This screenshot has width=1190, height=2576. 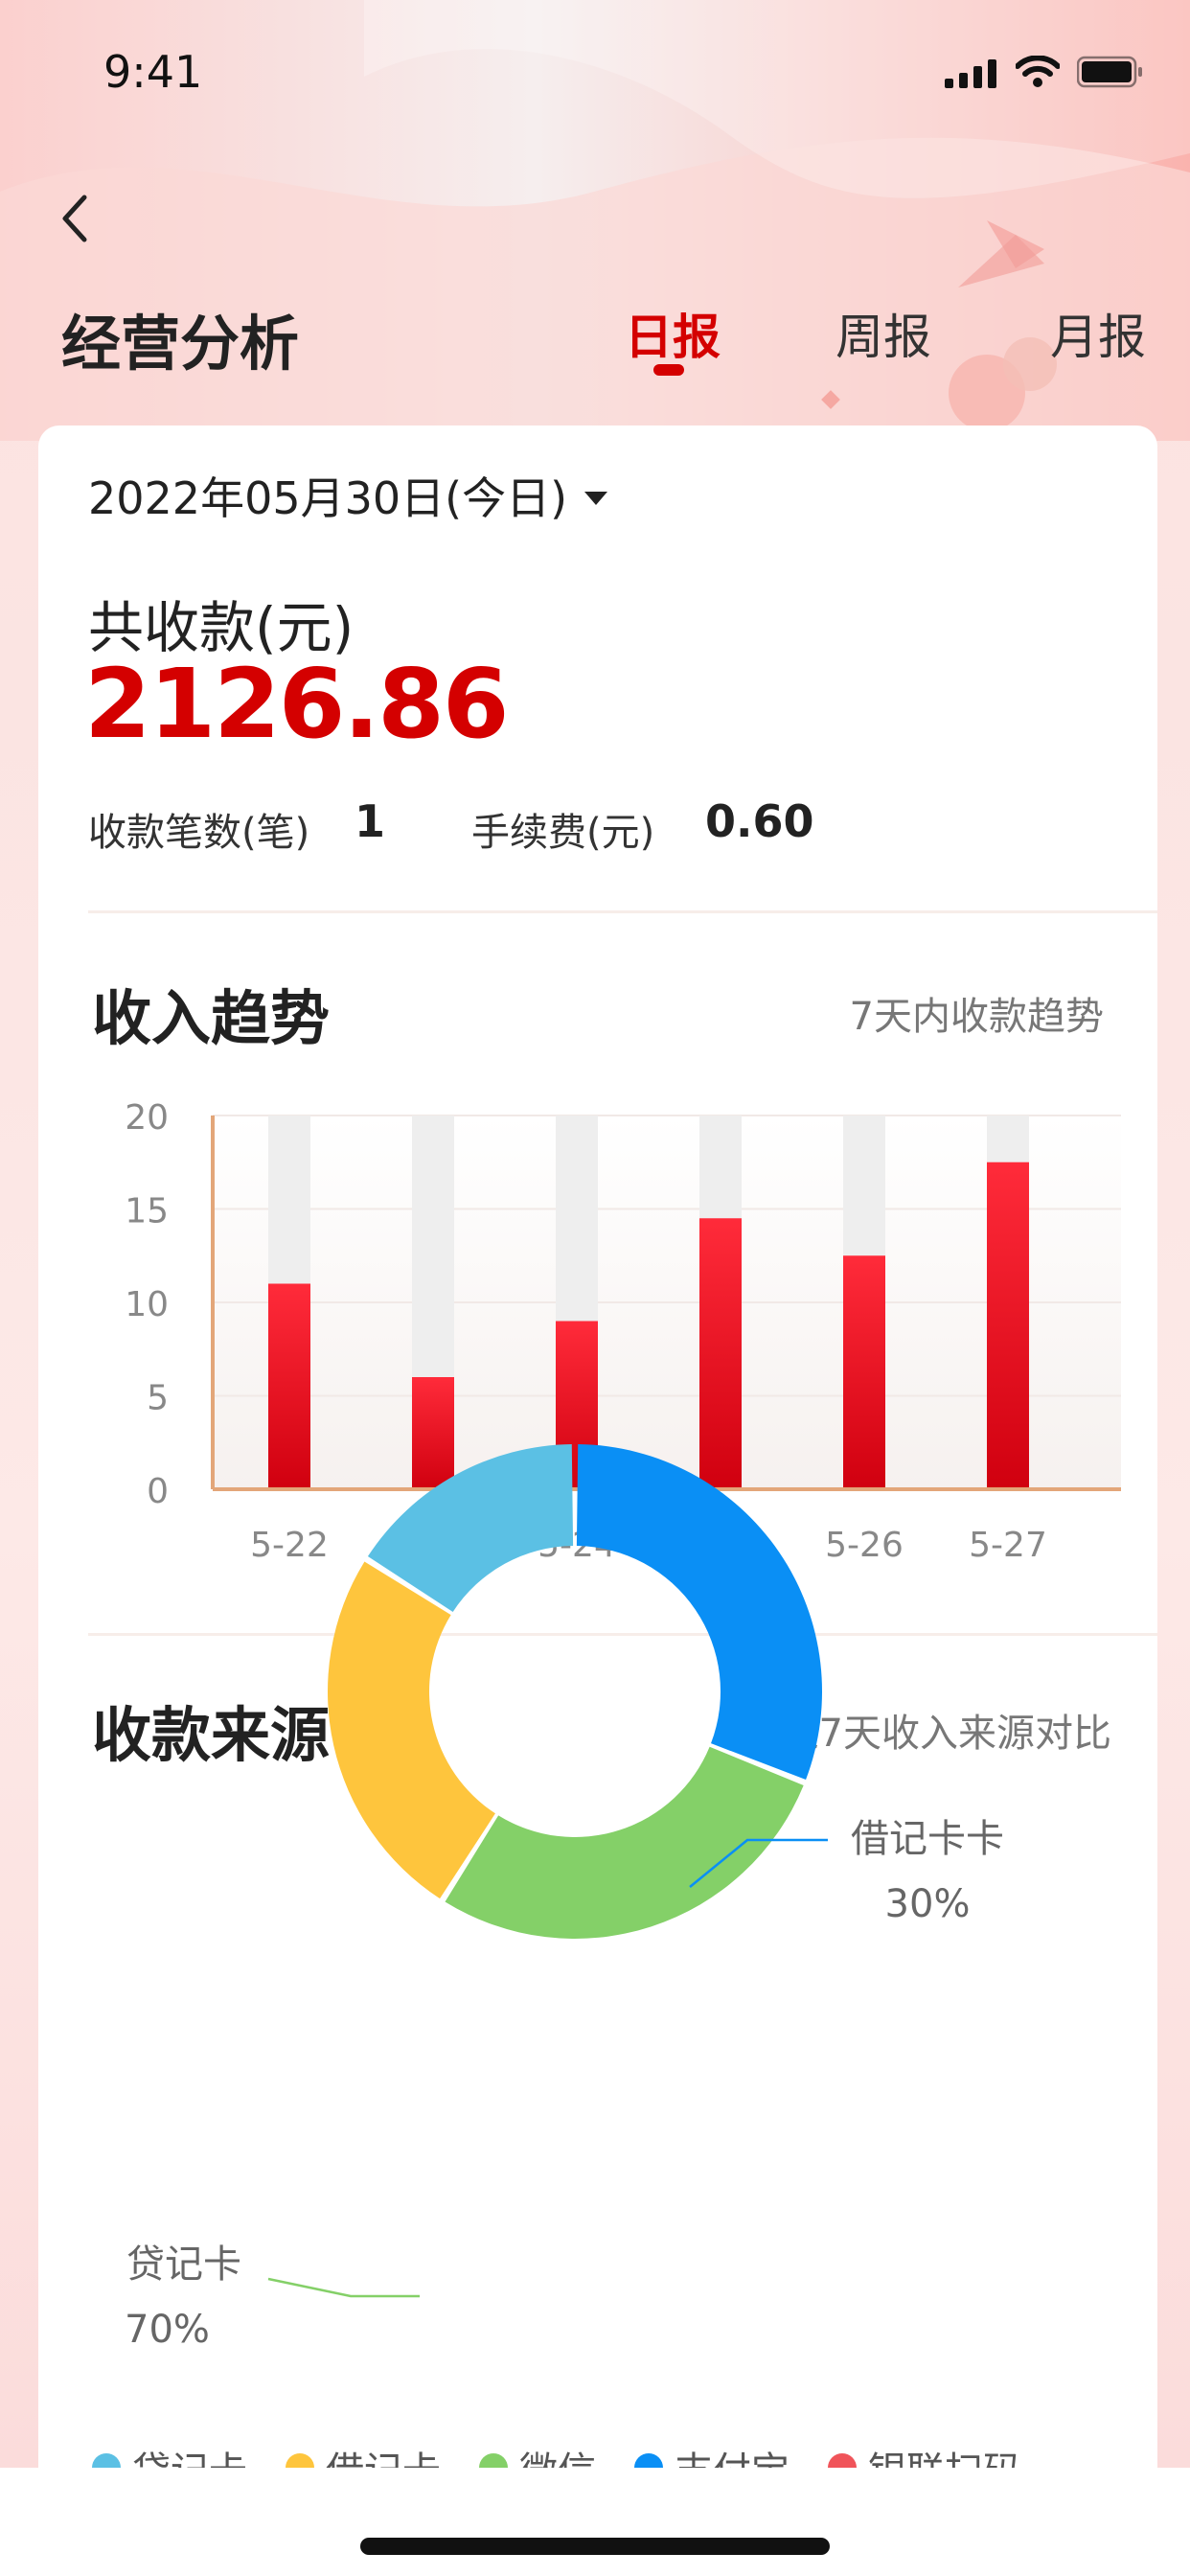 What do you see at coordinates (328, 498) in the screenshot?
I see `date-label: 2022年05月30日(今日)` at bounding box center [328, 498].